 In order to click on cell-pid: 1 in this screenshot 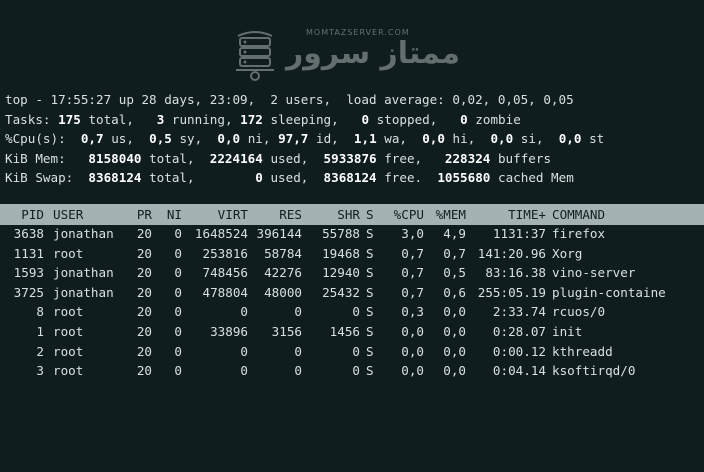, I will do `click(40, 331)`.